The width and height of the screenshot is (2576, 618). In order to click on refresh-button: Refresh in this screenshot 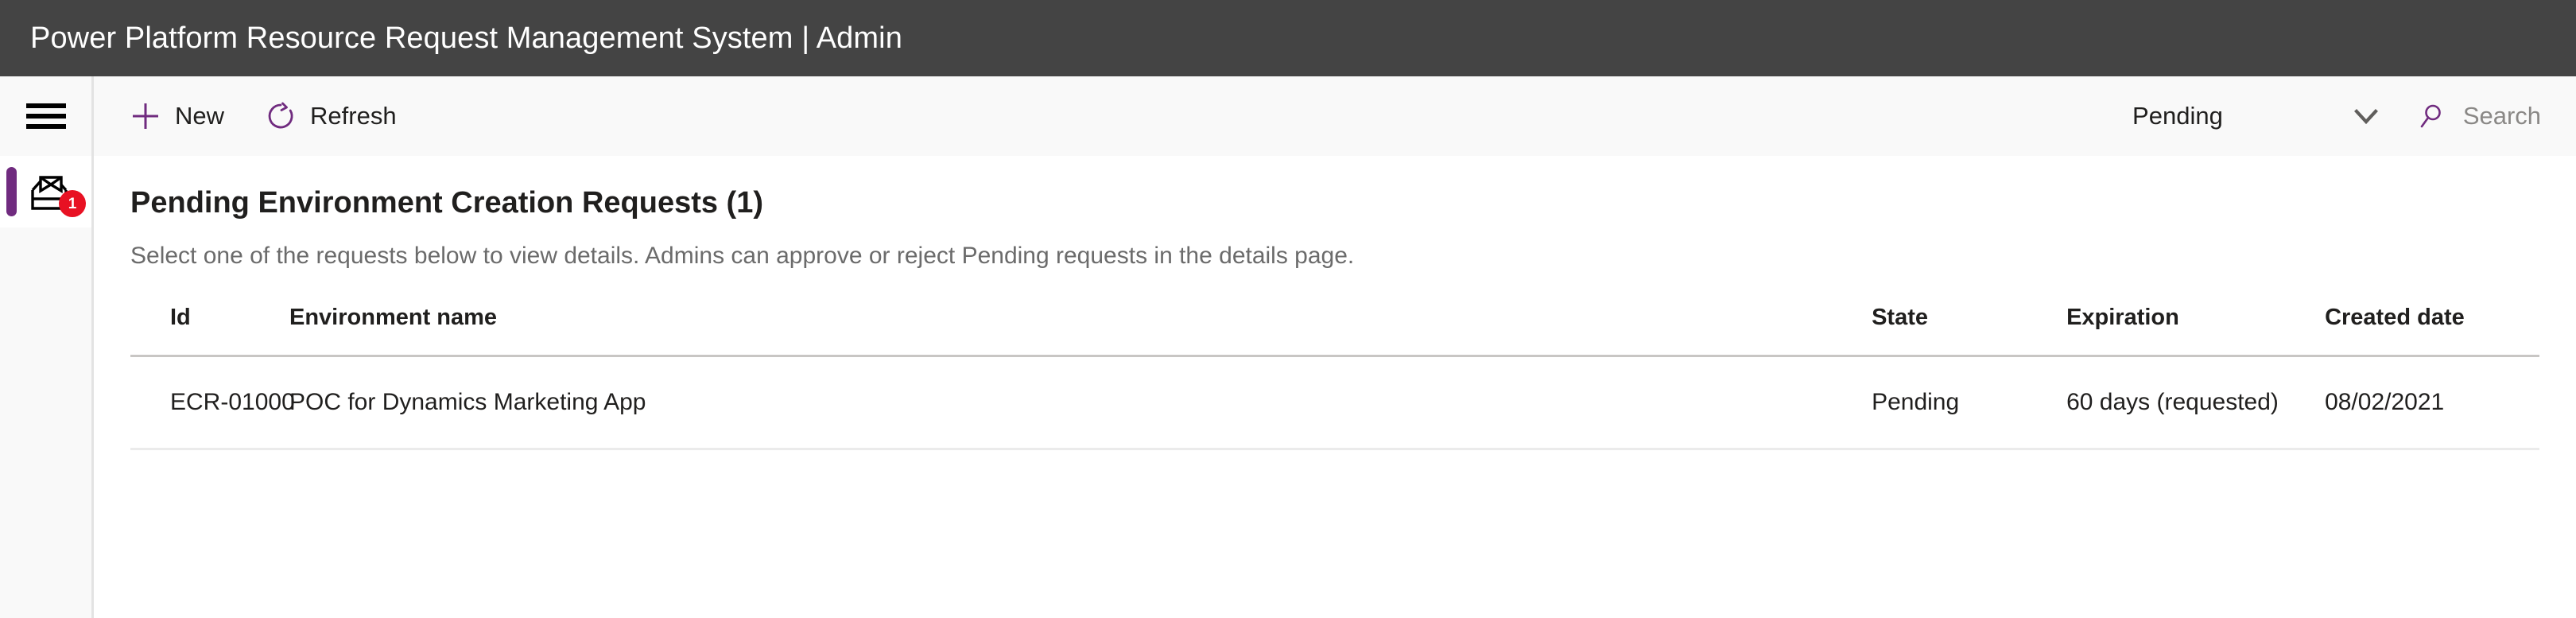, I will do `click(332, 116)`.